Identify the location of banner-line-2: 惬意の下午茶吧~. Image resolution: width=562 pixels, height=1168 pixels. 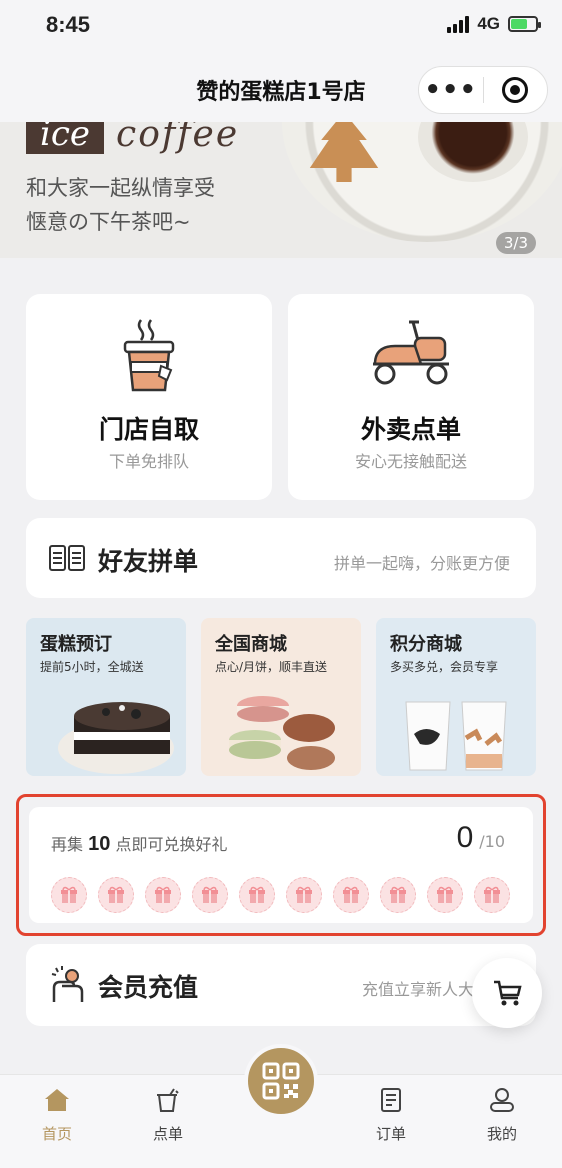
(108, 222).